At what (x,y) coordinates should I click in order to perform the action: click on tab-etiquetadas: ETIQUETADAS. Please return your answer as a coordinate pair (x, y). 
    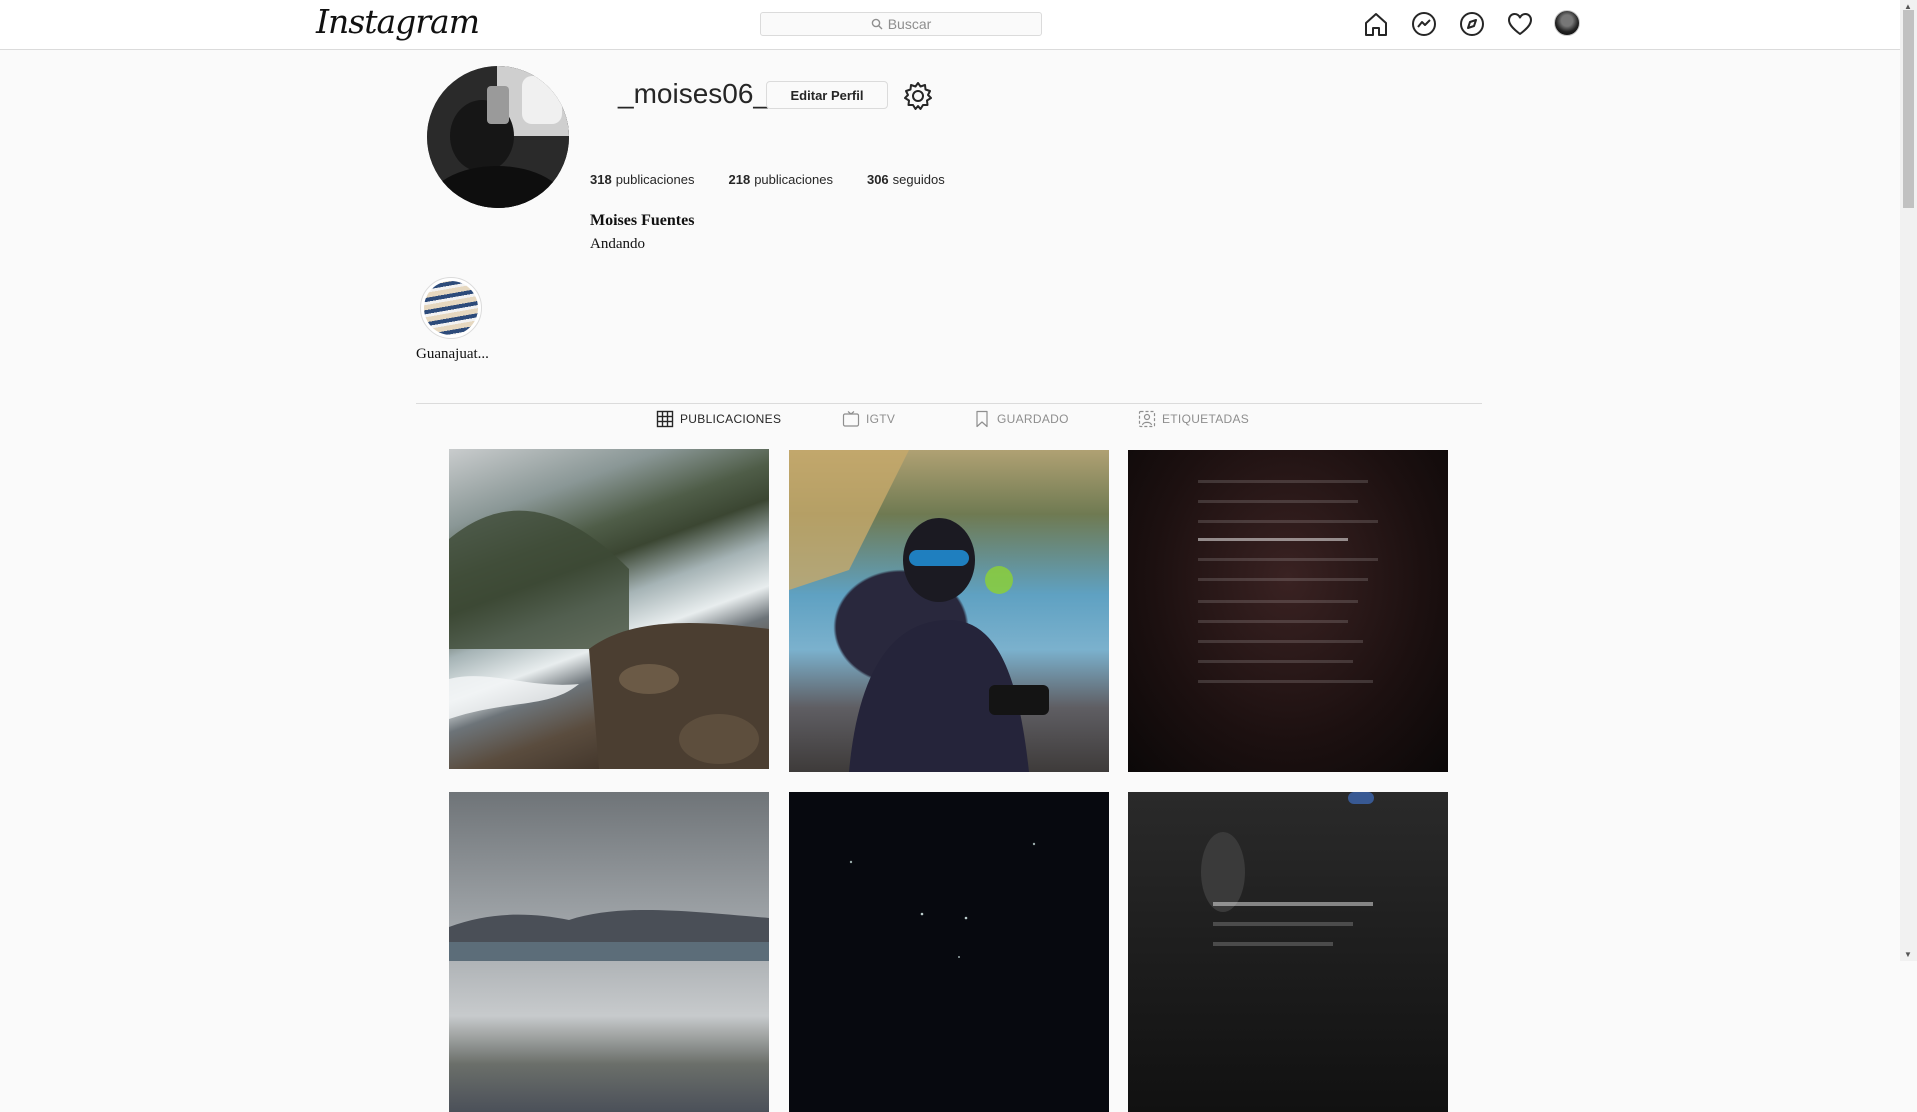
    Looking at the image, I should click on (1193, 419).